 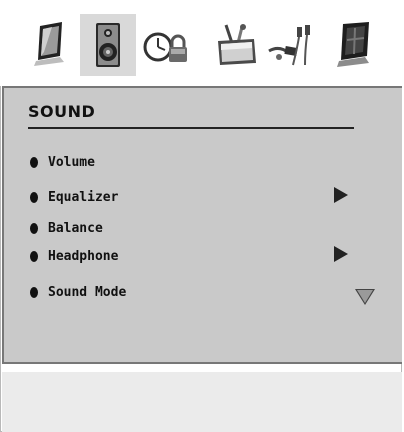 I want to click on equalizer-submenu-arrow-icon, so click(x=341, y=195).